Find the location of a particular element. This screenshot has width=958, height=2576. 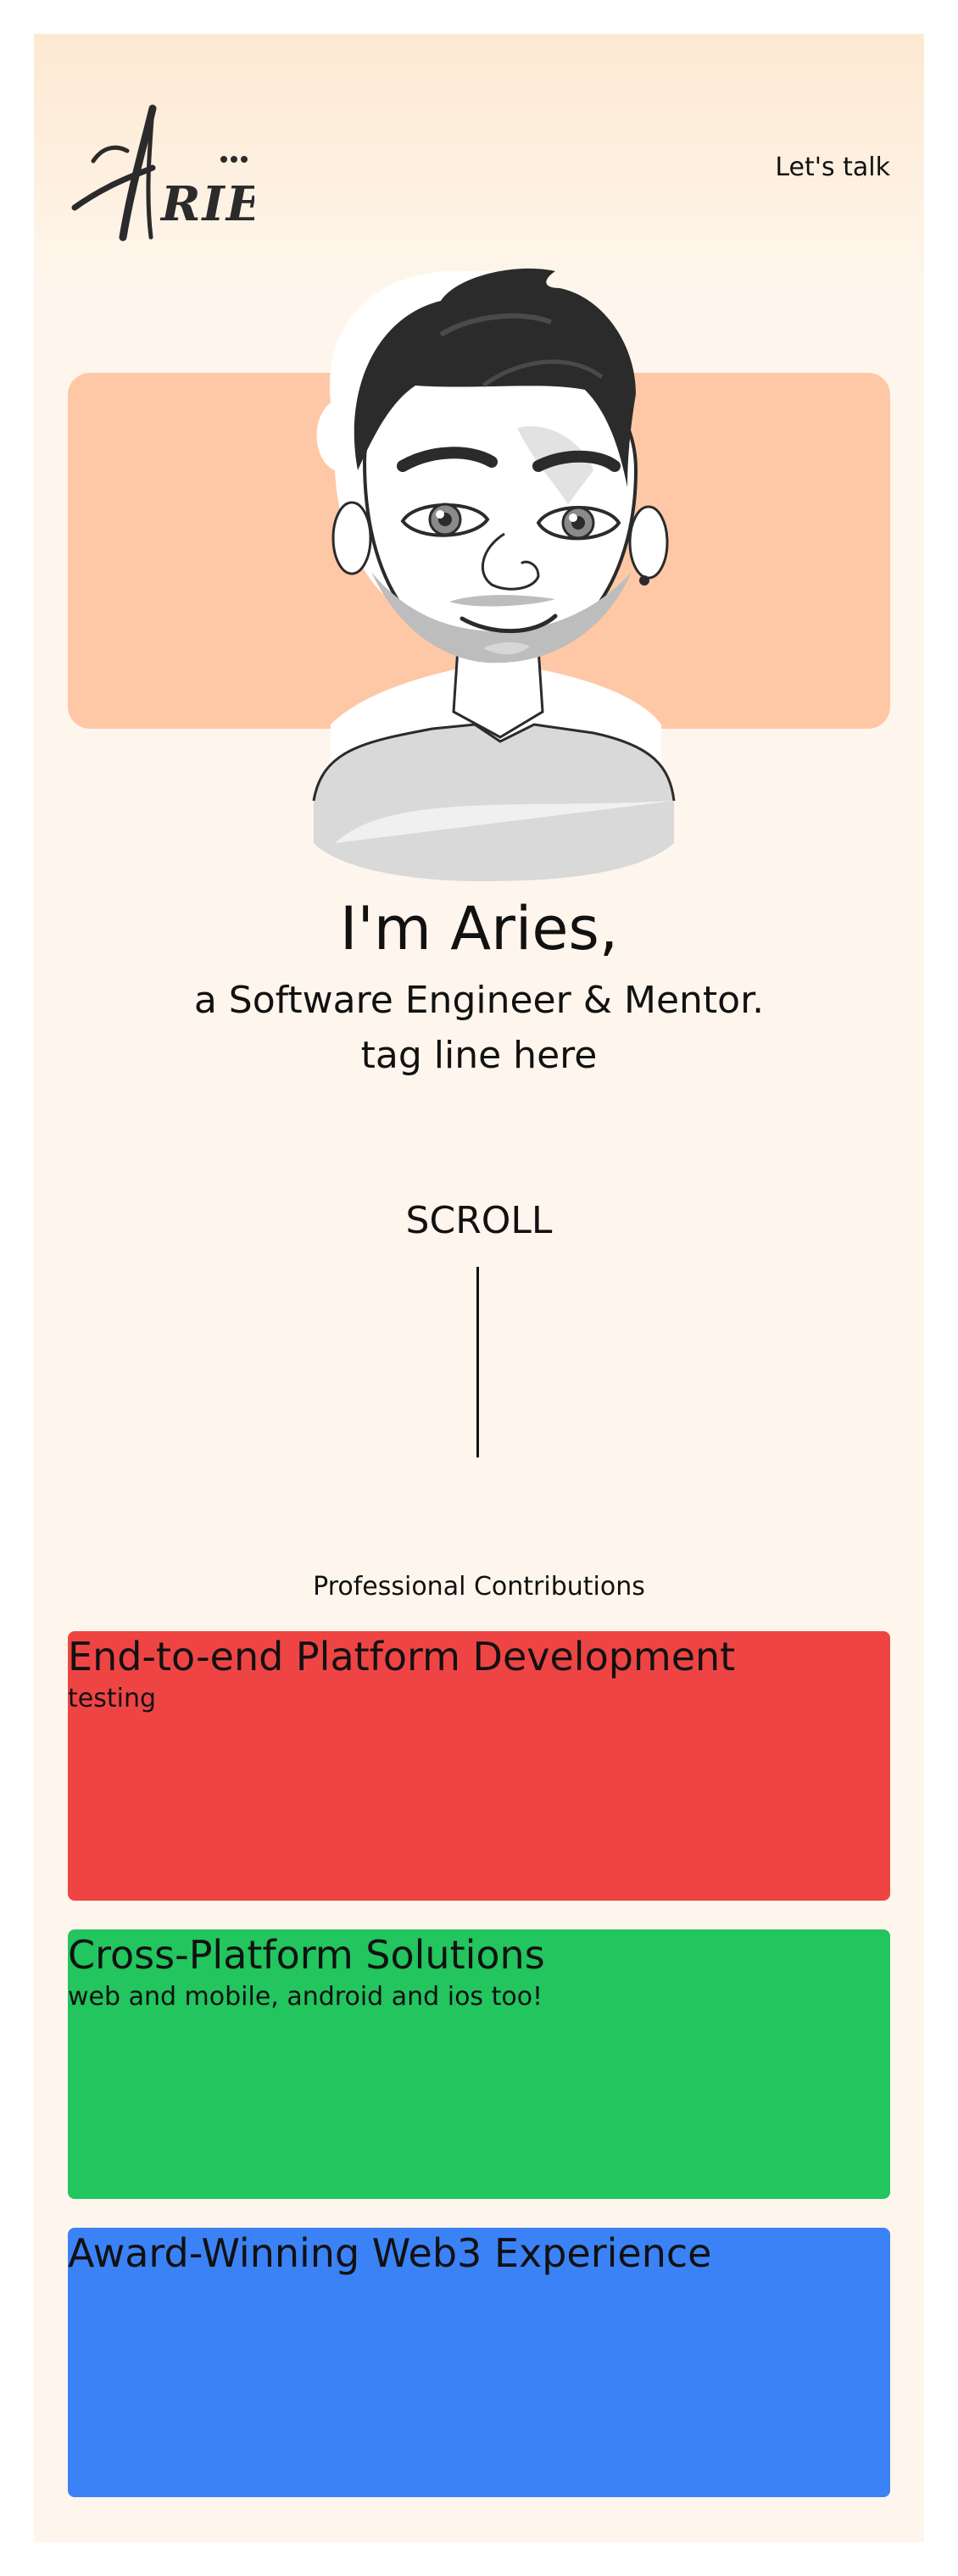

hero-subheadline: a Software Engineer & Mentor. is located at coordinates (479, 1000).